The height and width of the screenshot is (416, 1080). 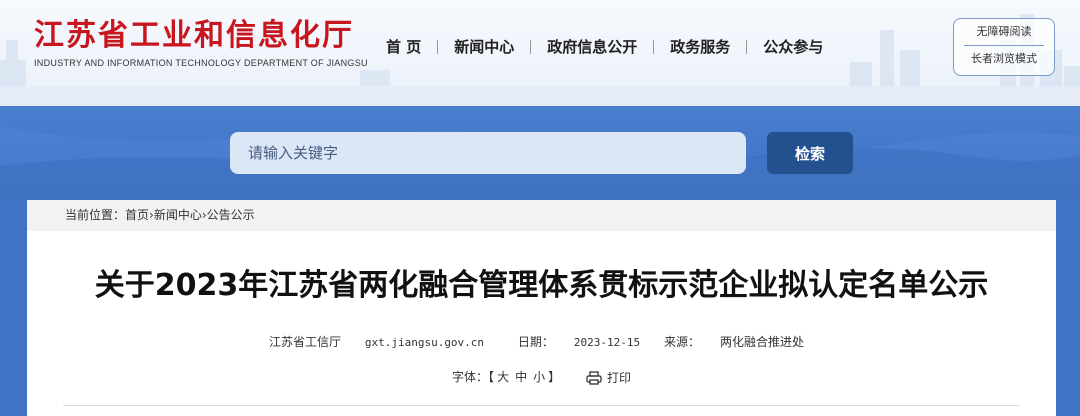 I want to click on article-website: gxt.jiangsu.gov.cn, so click(x=424, y=342).